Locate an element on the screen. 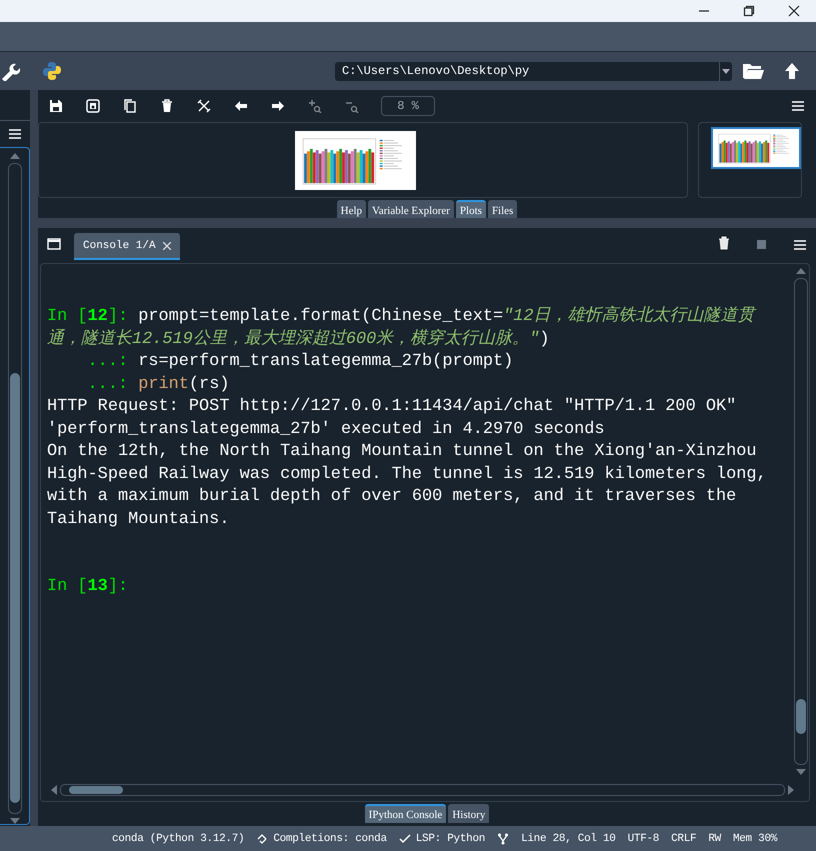 The image size is (816, 851). status-text: UTF-8 is located at coordinates (644, 838).